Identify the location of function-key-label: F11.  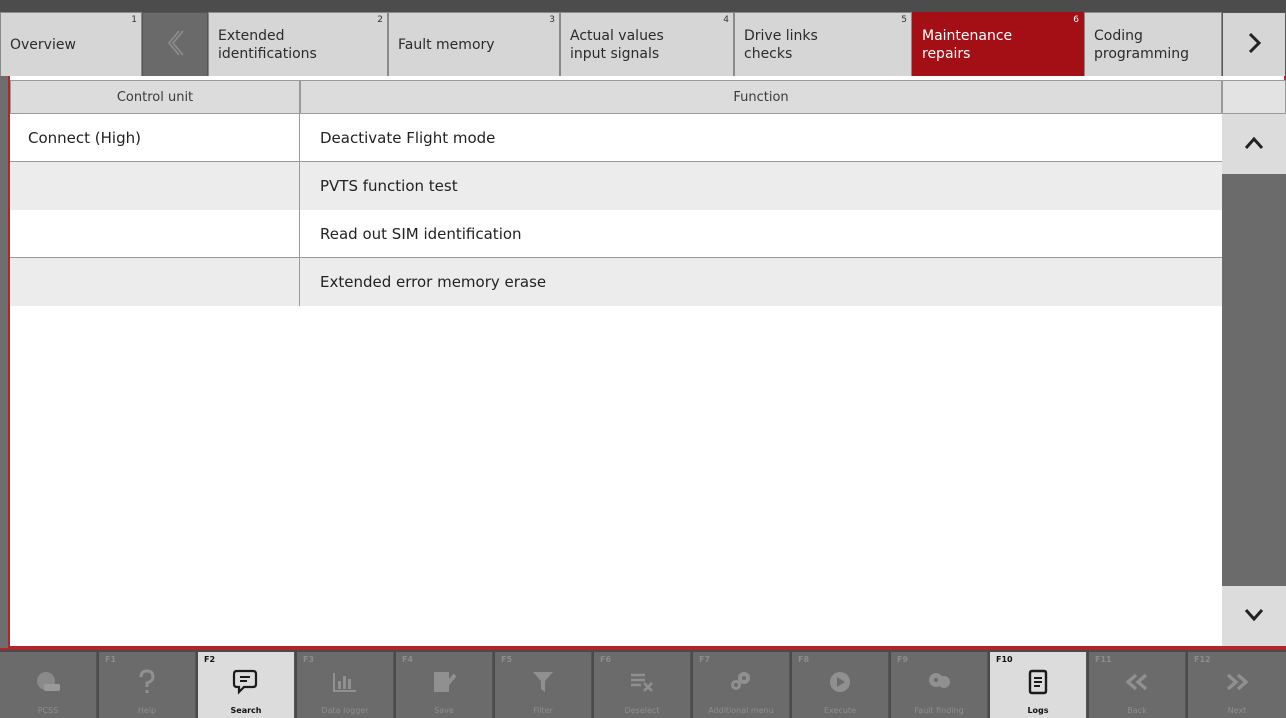
(1103, 659).